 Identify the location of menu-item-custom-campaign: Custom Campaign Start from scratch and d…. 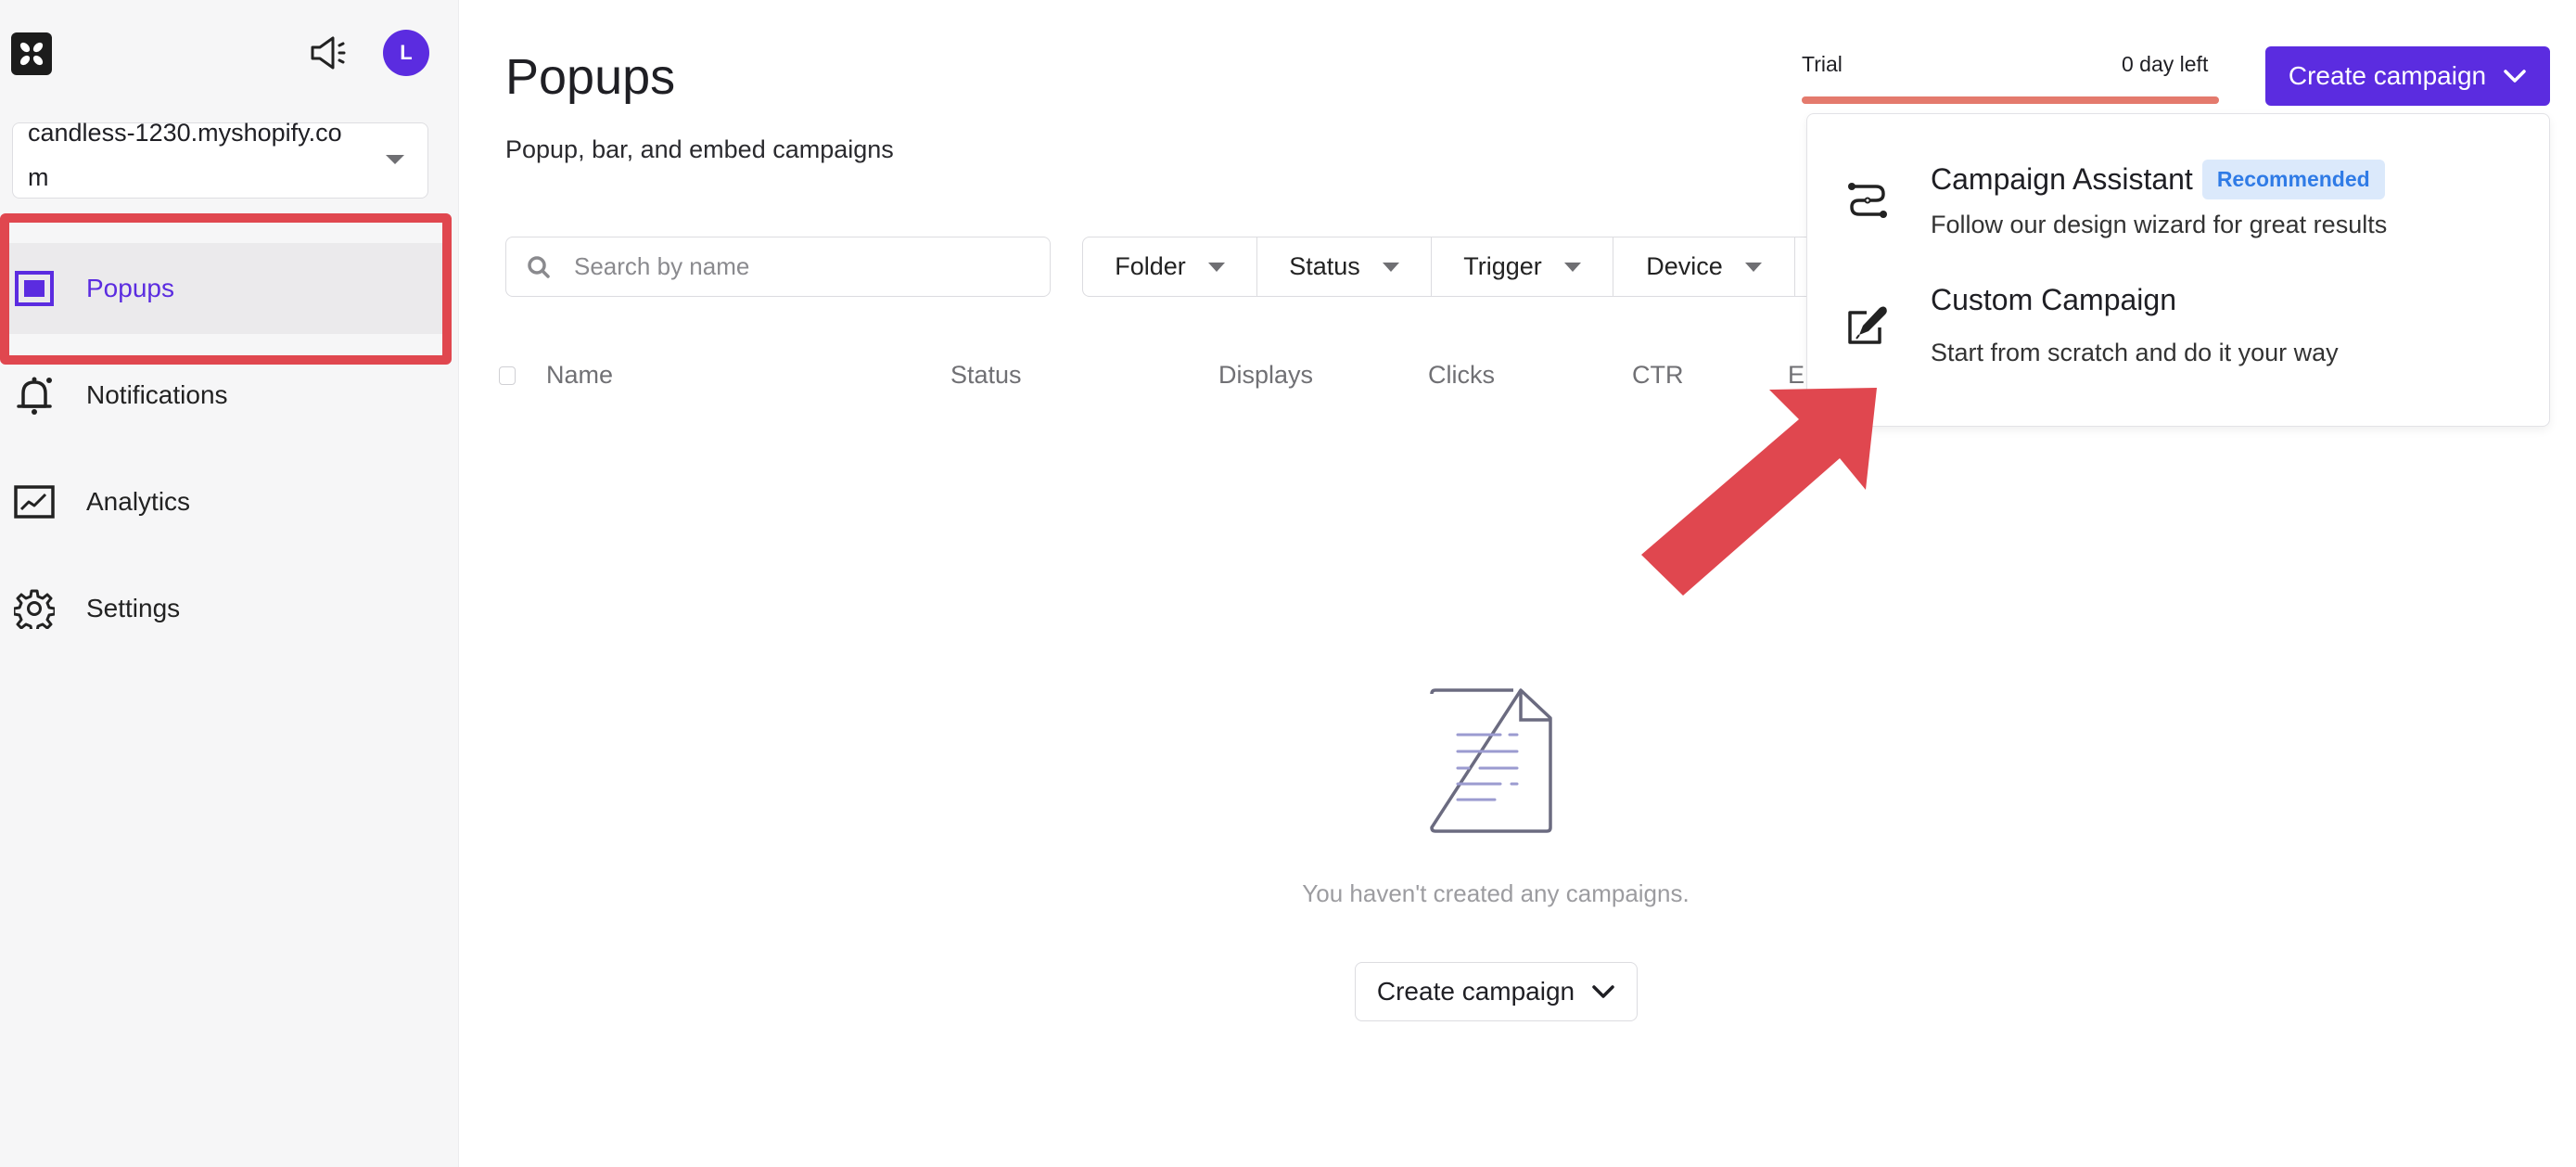
(2178, 341).